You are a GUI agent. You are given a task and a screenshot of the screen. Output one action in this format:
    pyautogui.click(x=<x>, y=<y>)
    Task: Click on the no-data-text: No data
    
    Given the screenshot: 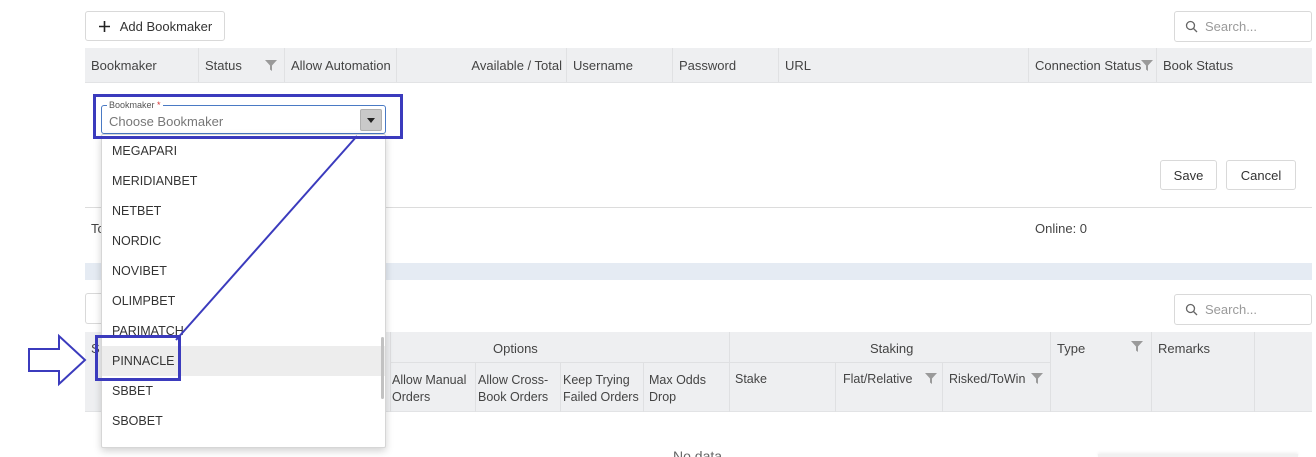 What is the action you would take?
    pyautogui.click(x=698, y=452)
    